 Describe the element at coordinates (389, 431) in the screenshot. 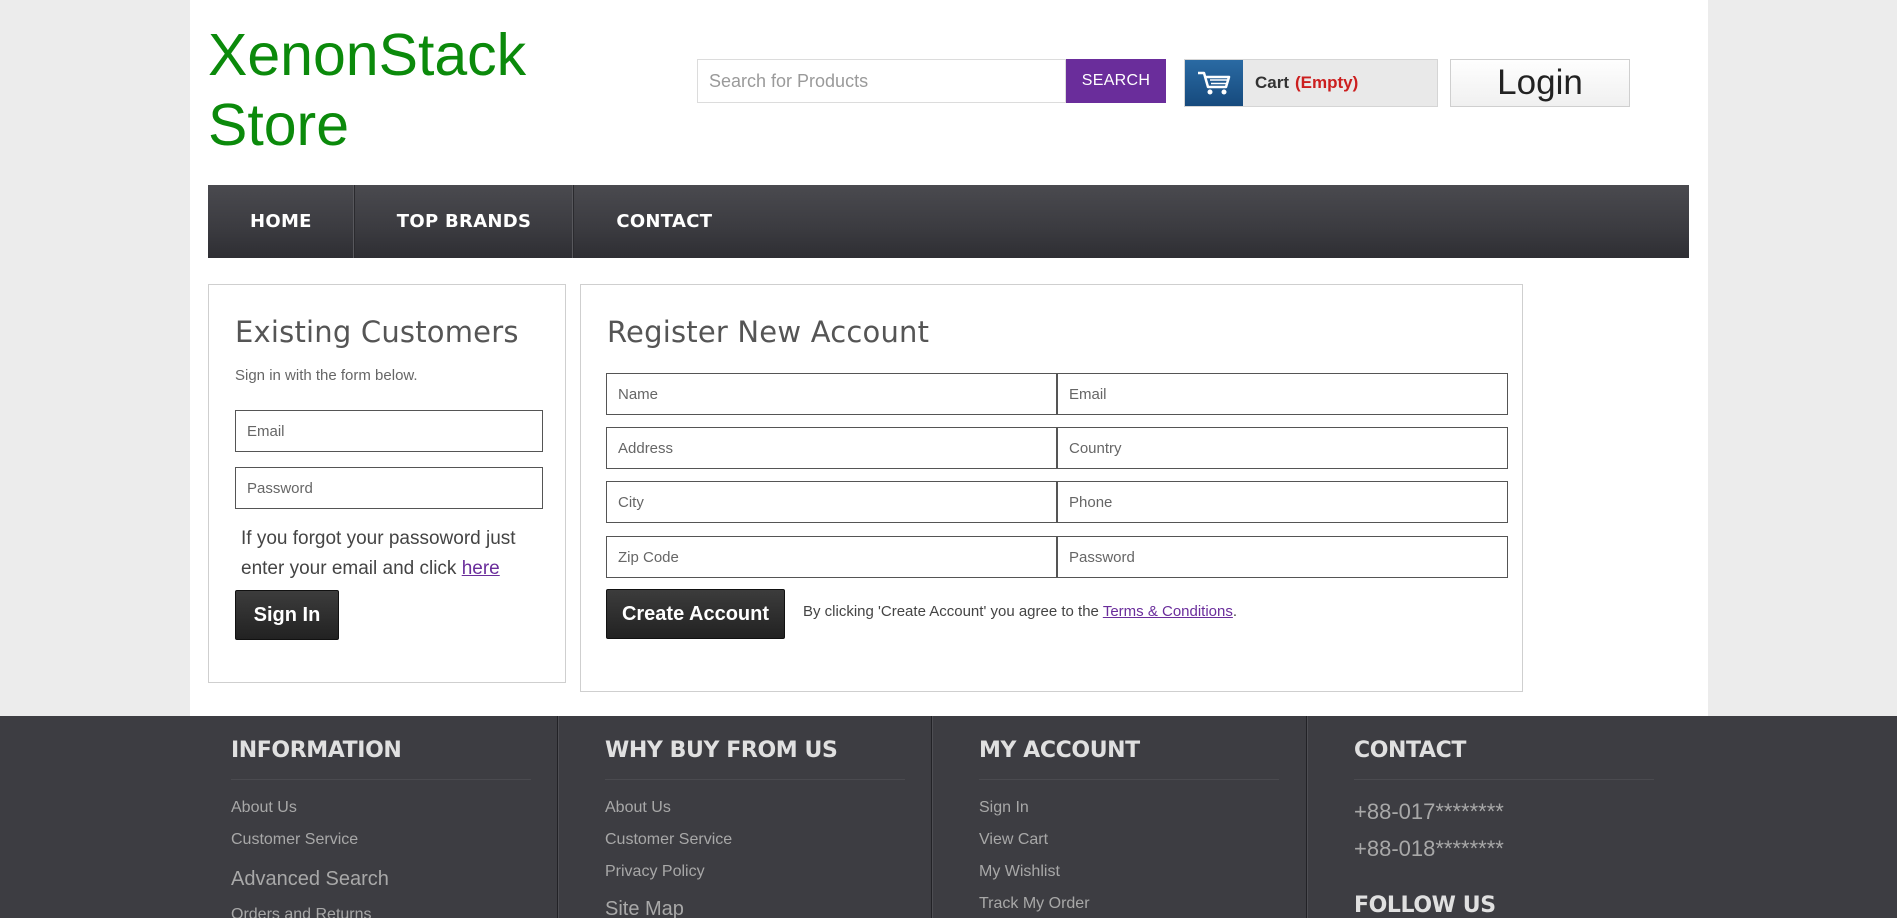

I see `login-email-field` at that location.